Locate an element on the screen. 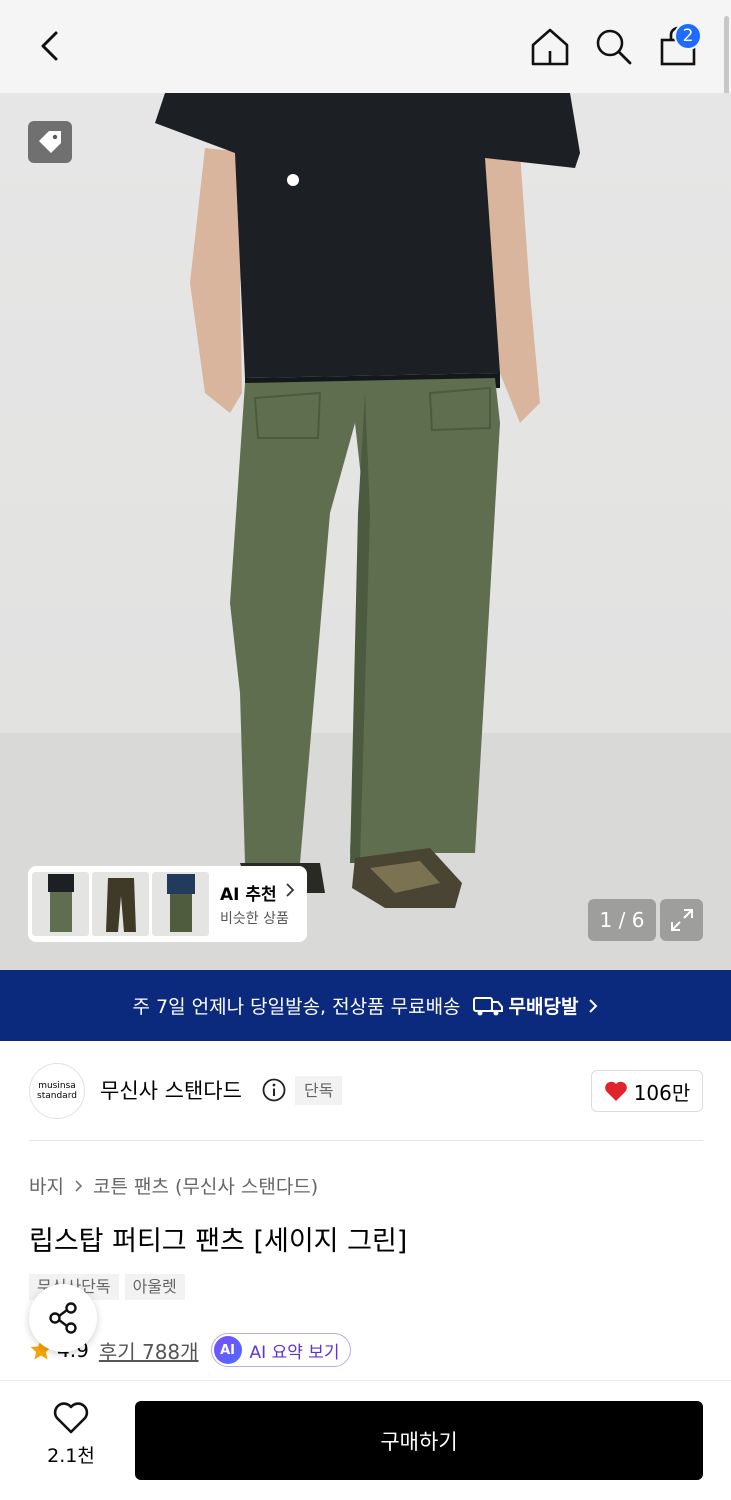 The image size is (731, 1500). share-icon is located at coordinates (63, 1318).